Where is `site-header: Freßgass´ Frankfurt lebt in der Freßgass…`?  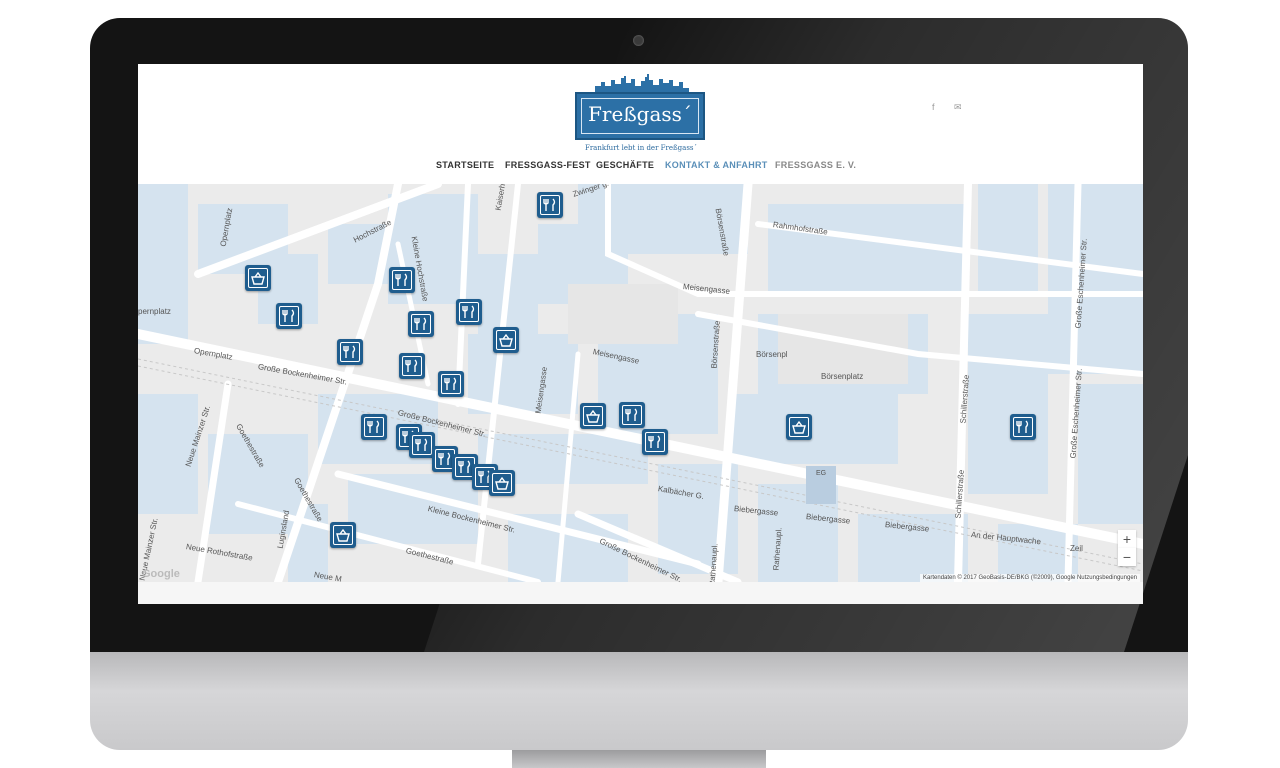
site-header: Freßgass´ Frankfurt lebt in der Freßgass… is located at coordinates (640, 124).